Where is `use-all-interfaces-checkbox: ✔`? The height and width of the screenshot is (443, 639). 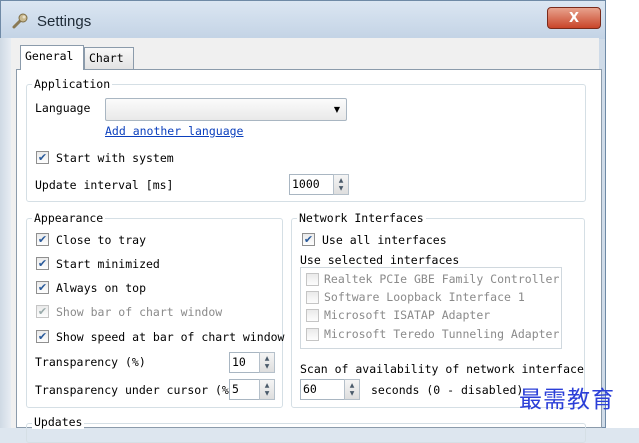
use-all-interfaces-checkbox: ✔ is located at coordinates (308, 239).